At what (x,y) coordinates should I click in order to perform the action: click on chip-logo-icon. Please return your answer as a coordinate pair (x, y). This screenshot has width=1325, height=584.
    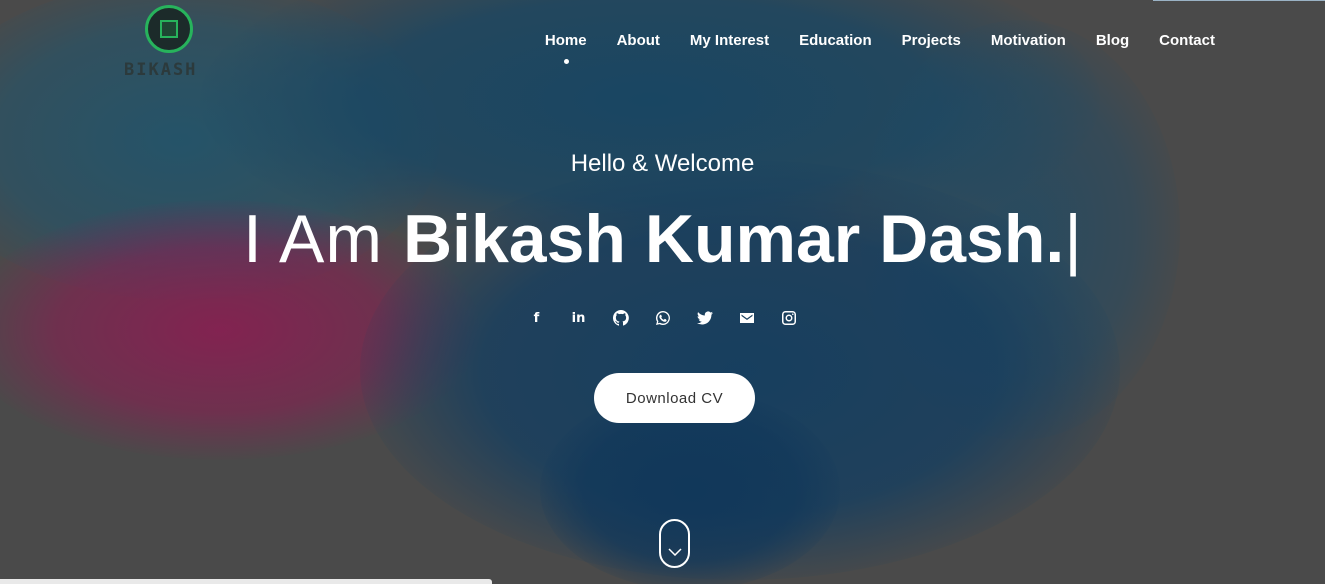
    Looking at the image, I should click on (169, 29).